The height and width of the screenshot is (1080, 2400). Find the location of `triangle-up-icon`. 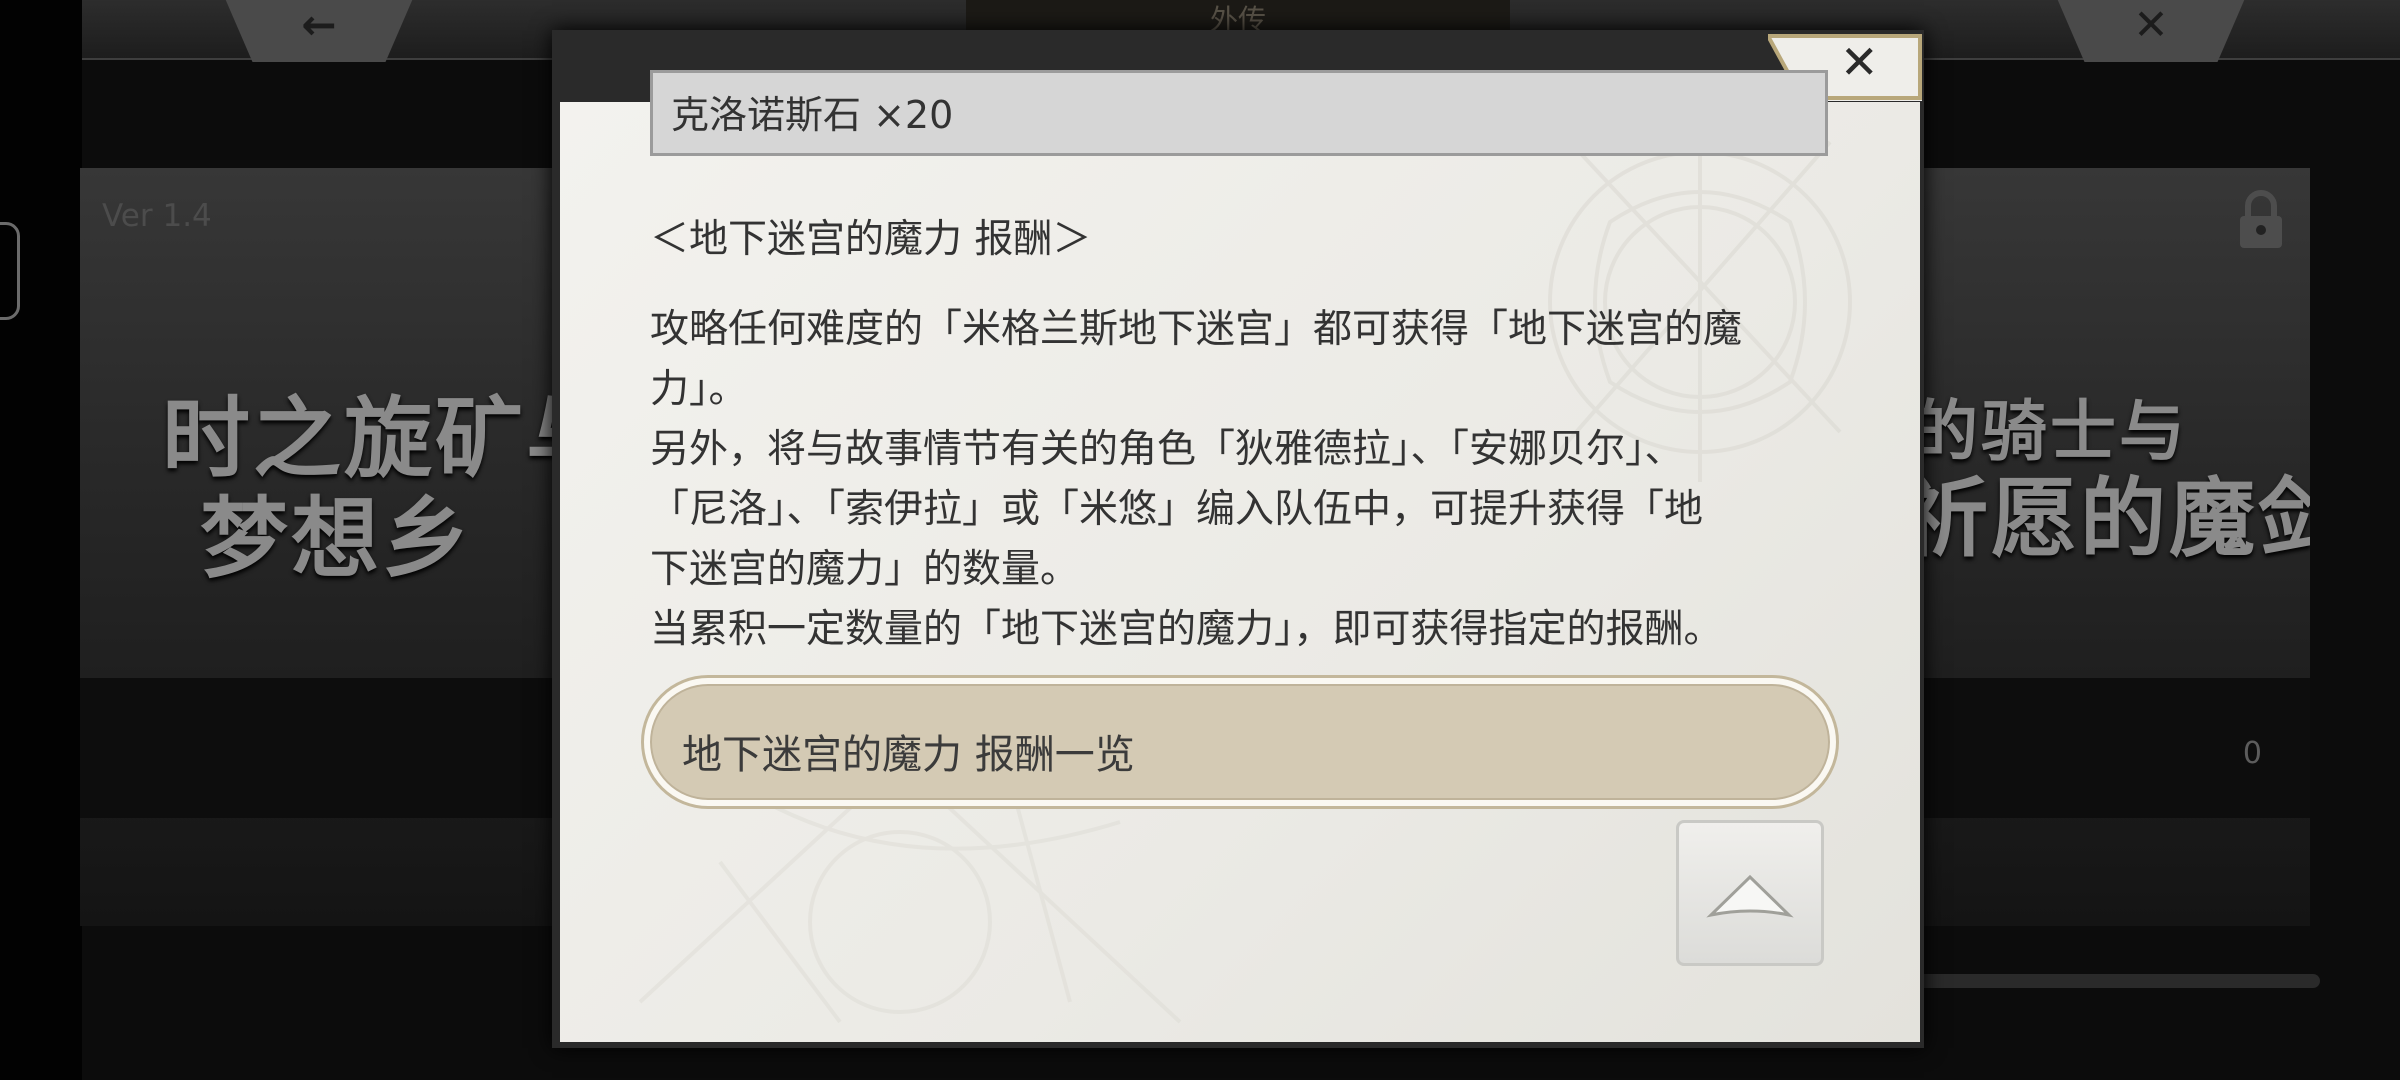

triangle-up-icon is located at coordinates (1750, 896).